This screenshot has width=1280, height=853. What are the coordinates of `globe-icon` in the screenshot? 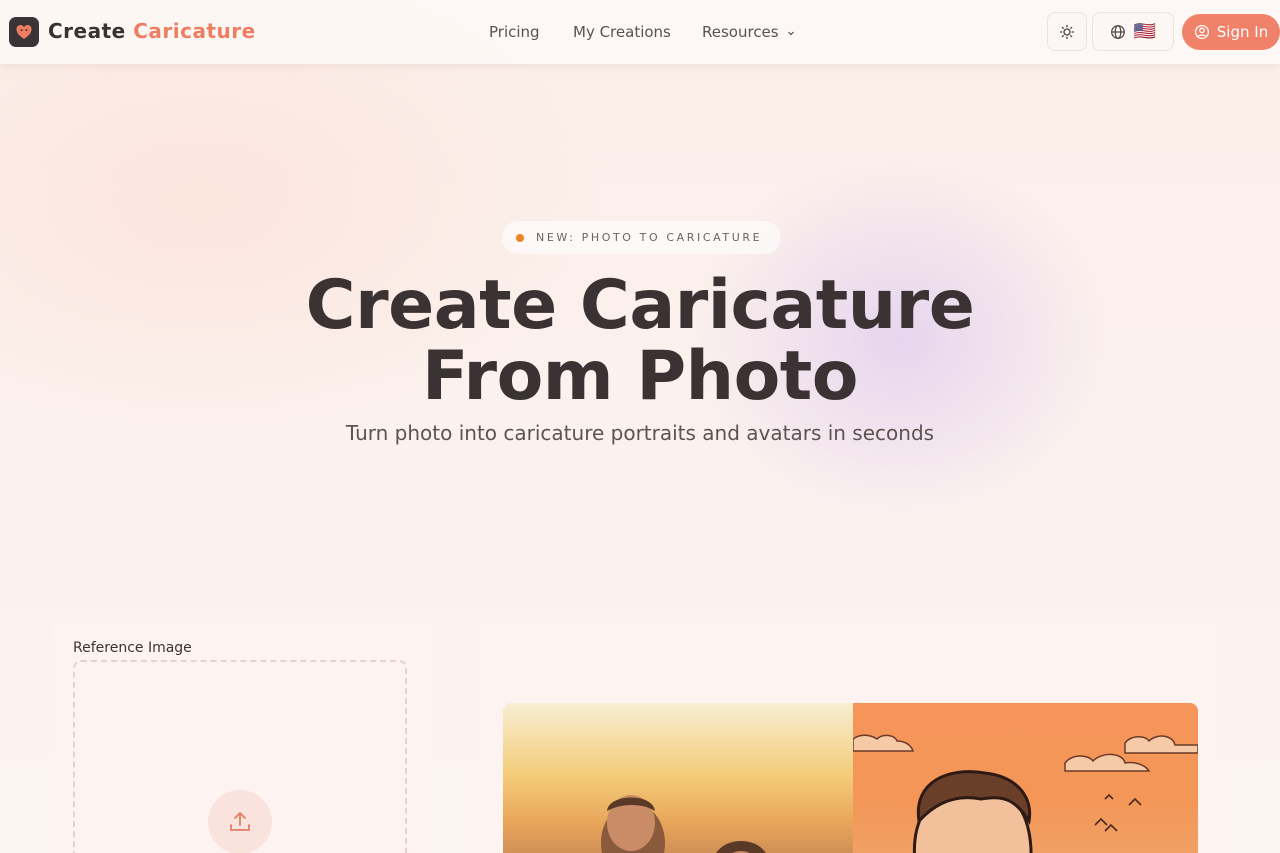 It's located at (1117, 31).